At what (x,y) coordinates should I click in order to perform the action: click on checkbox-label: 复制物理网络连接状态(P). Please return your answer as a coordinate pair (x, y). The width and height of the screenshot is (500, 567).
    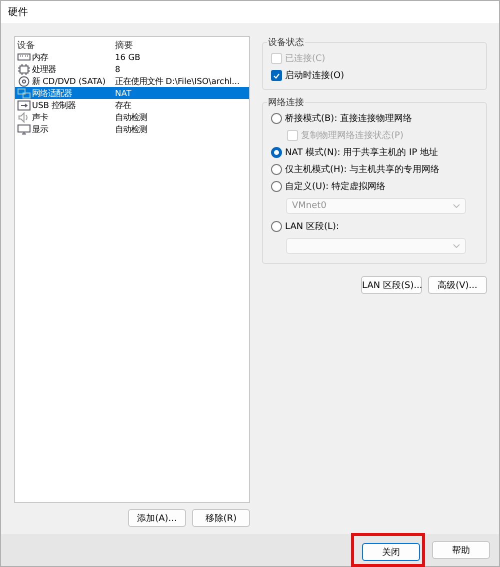
    Looking at the image, I should click on (352, 136).